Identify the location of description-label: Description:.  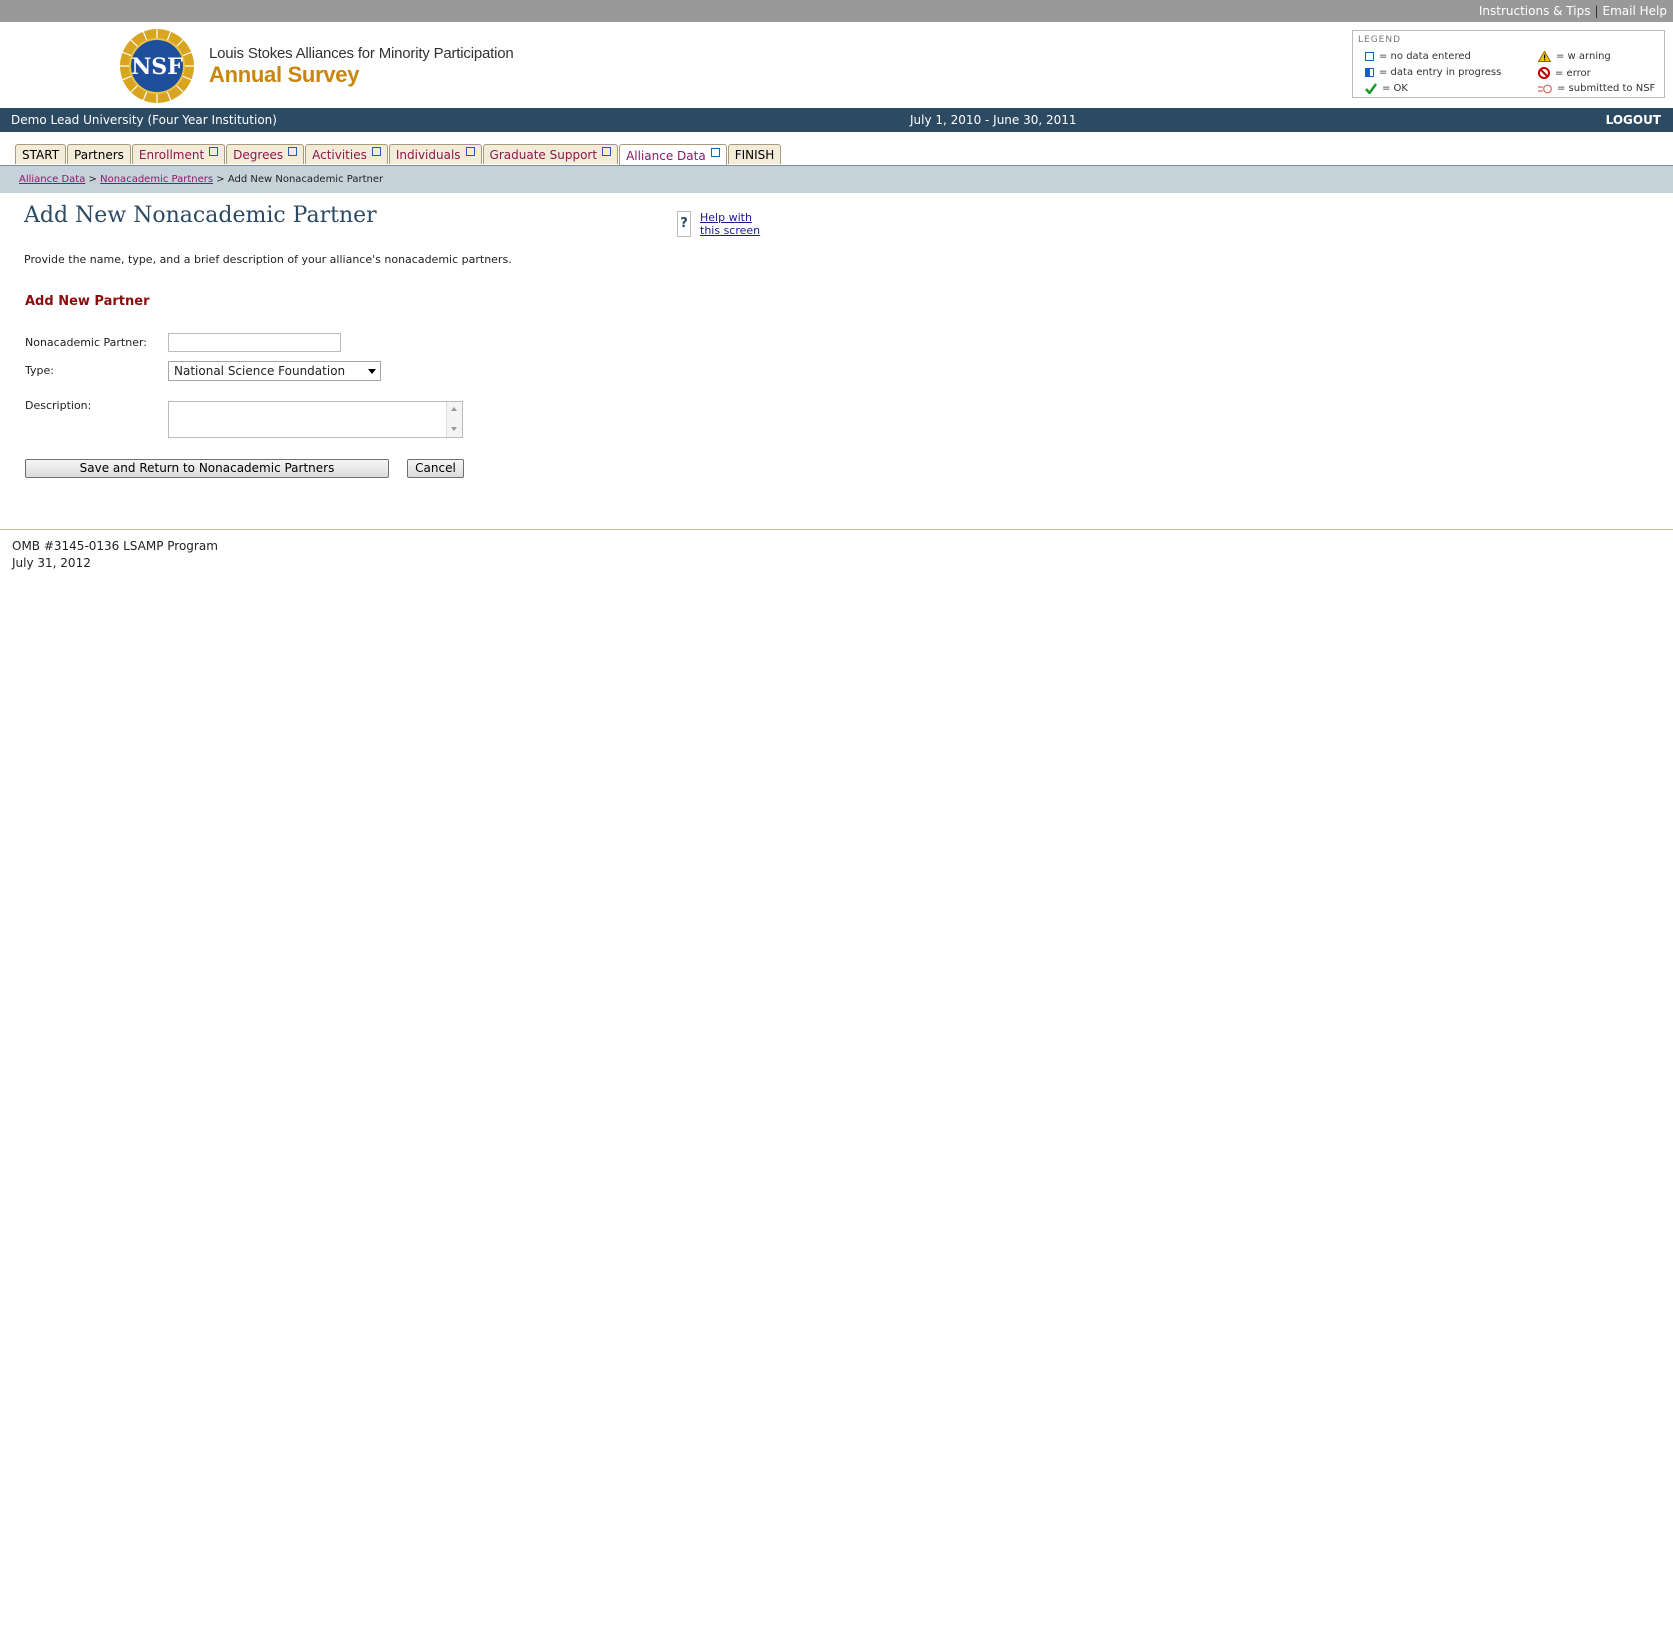
(58, 405).